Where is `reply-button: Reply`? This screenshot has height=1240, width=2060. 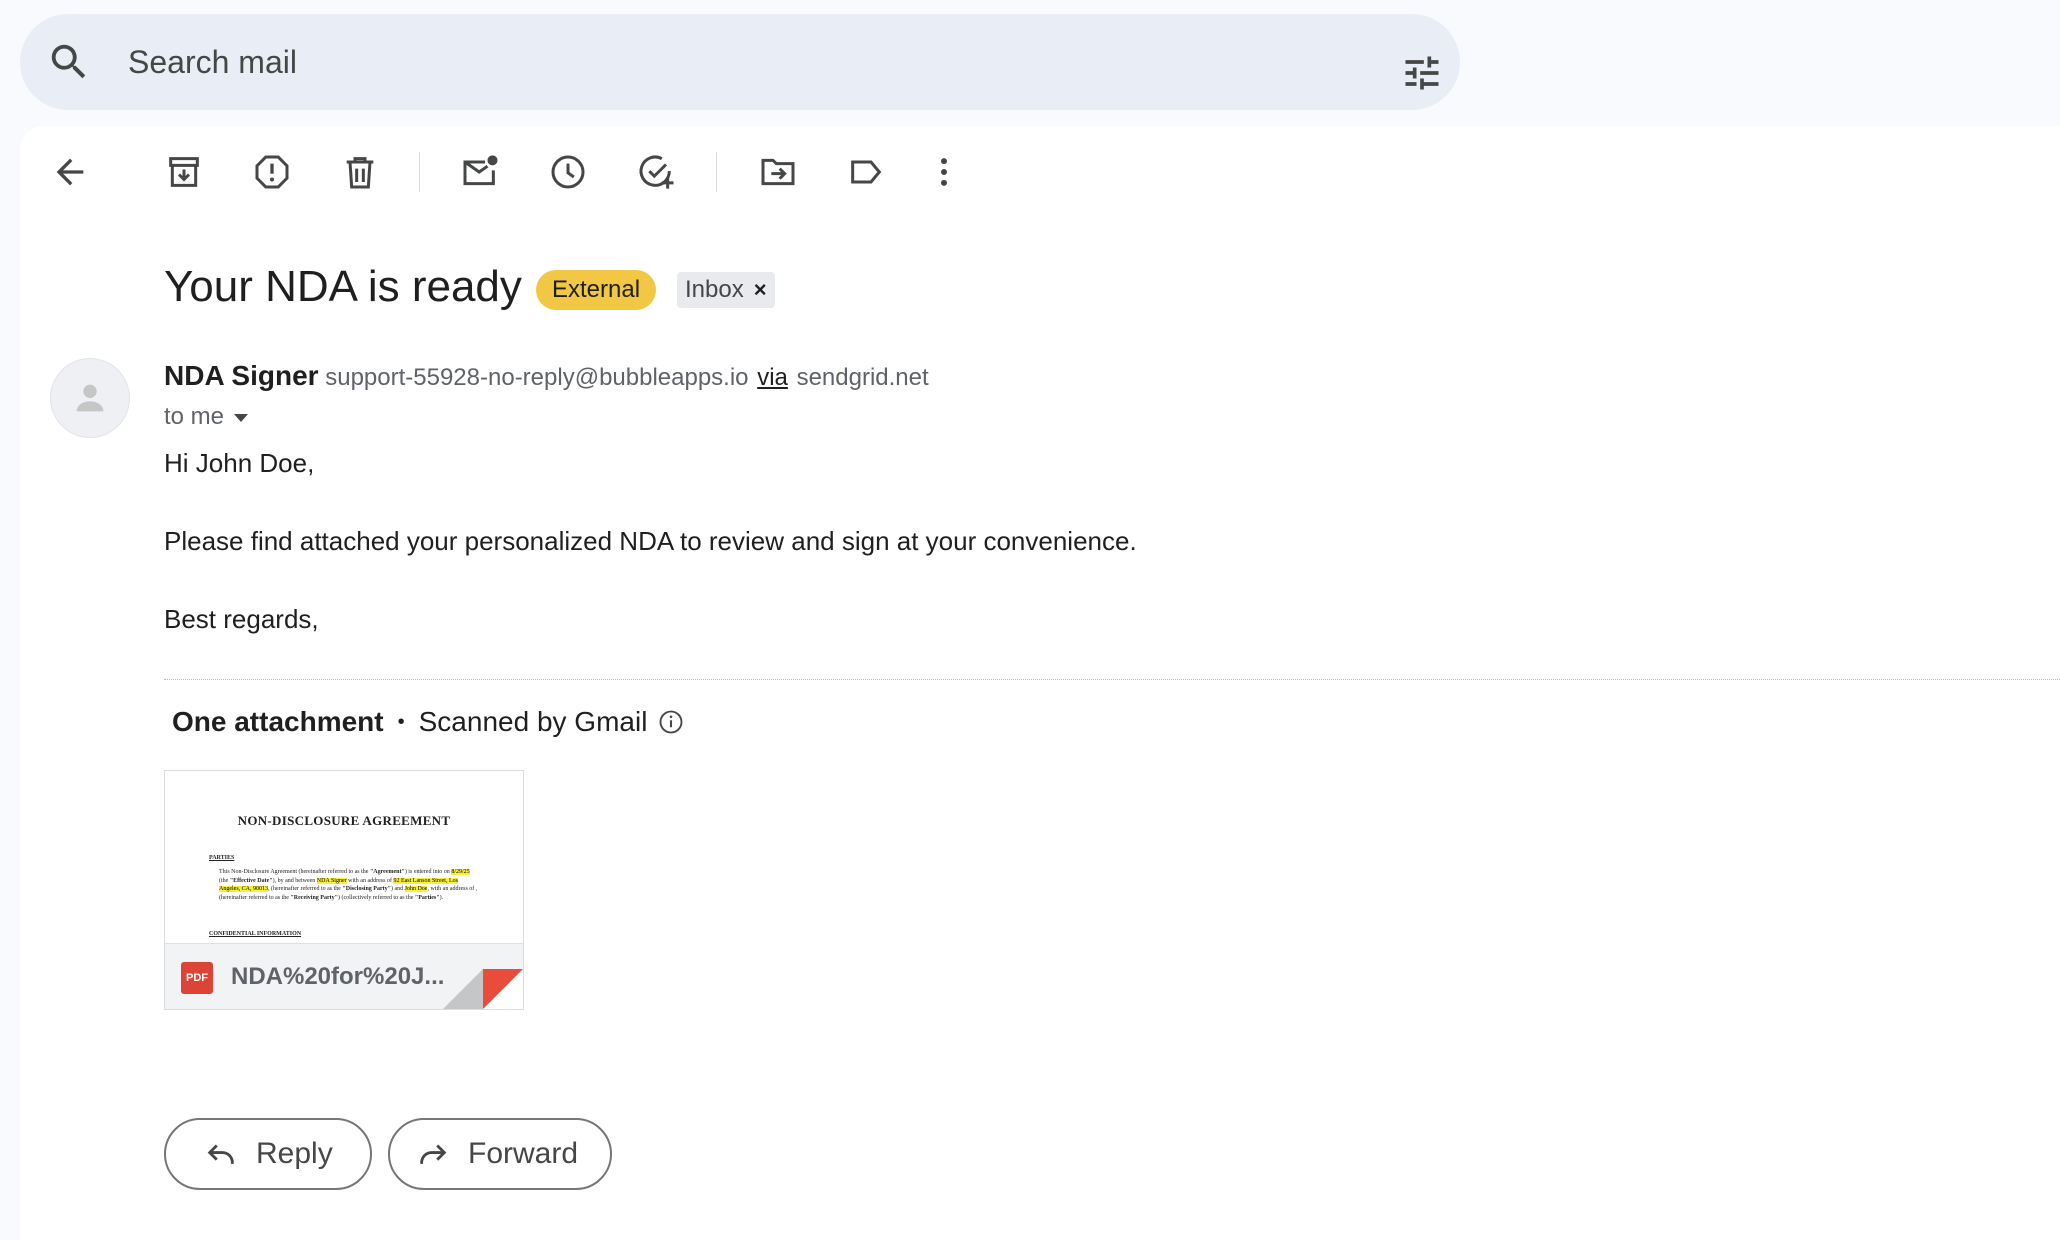
reply-button: Reply is located at coordinates (268, 1154).